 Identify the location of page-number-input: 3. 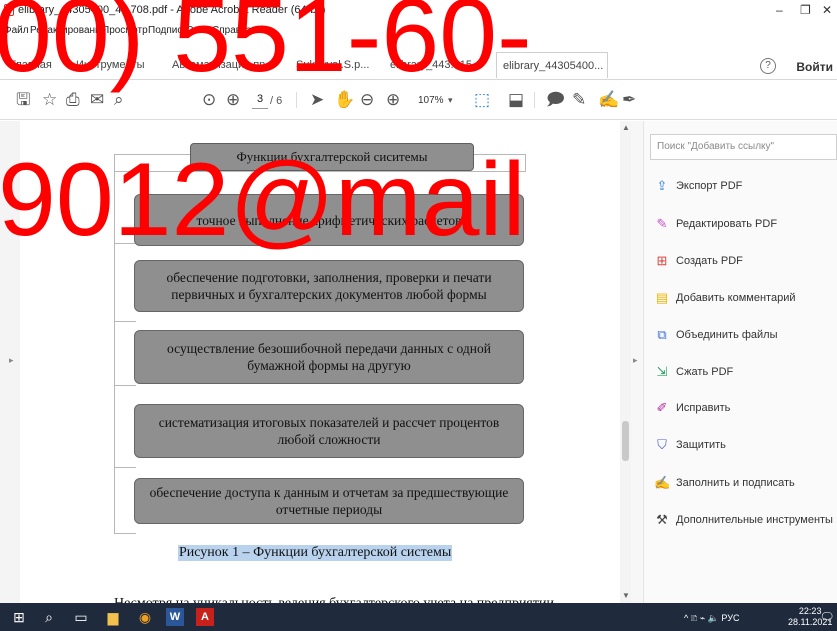
(260, 101).